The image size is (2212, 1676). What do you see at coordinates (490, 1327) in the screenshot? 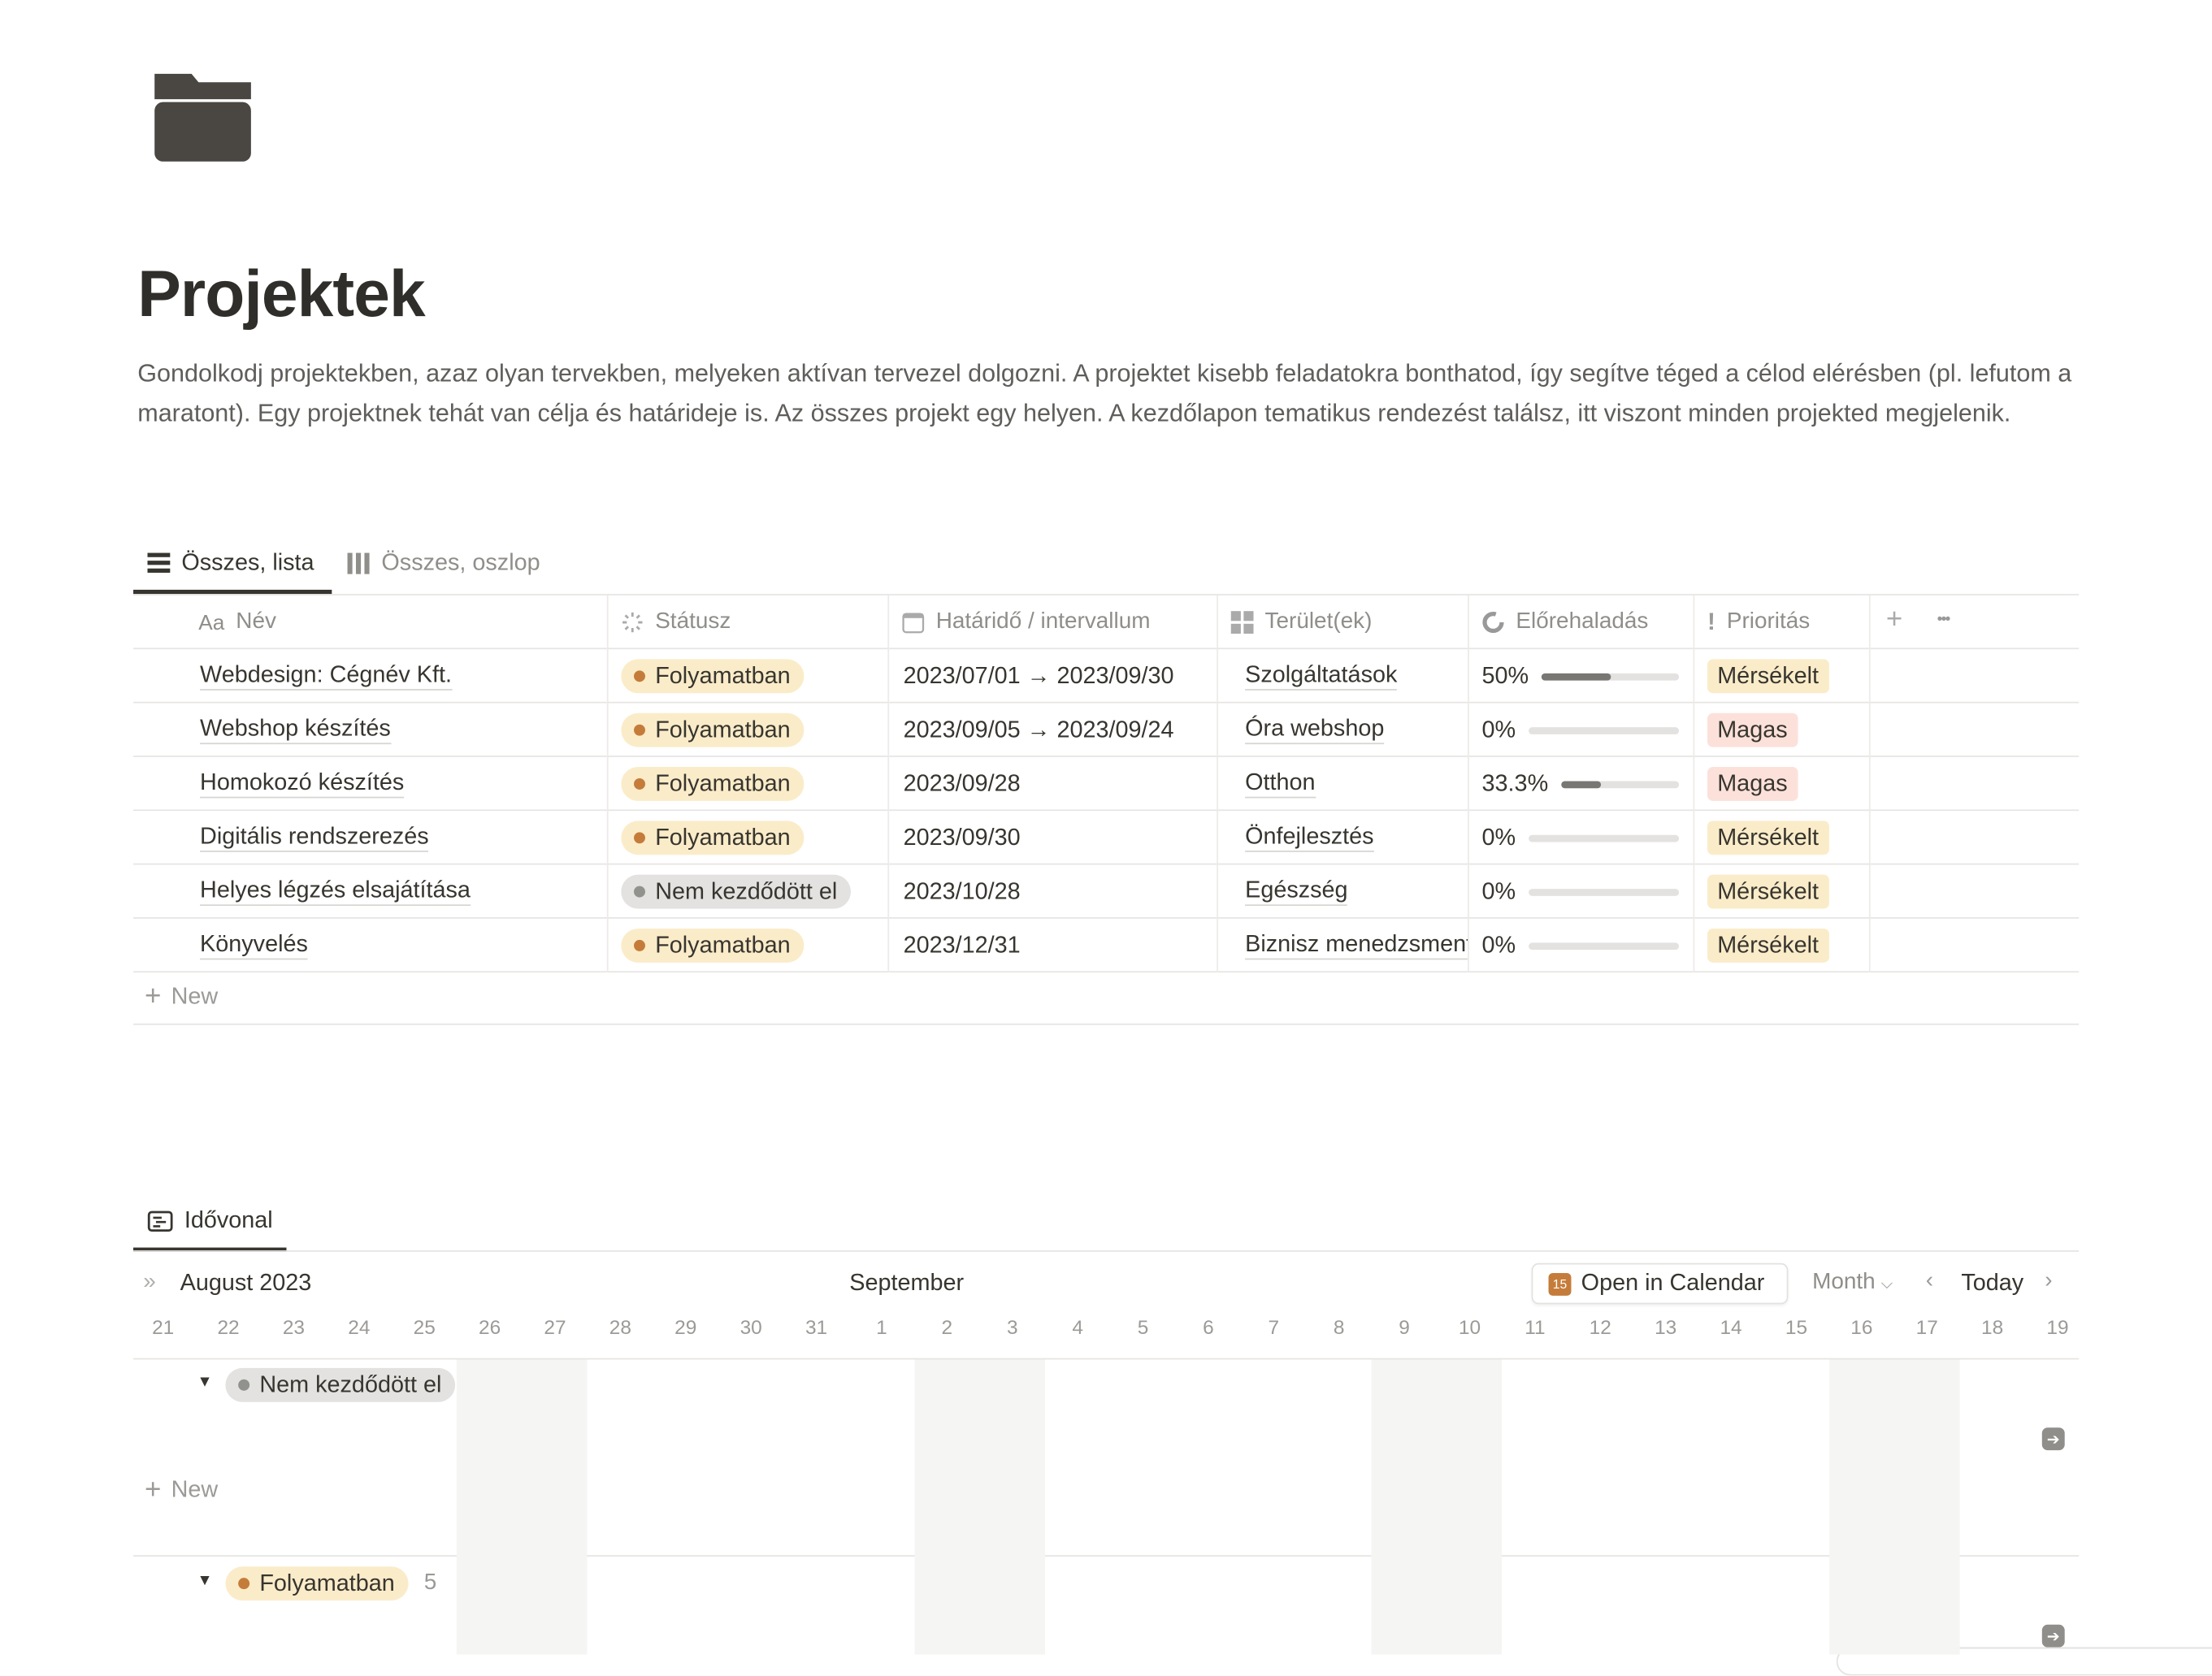
I see `day-label: 26` at bounding box center [490, 1327].